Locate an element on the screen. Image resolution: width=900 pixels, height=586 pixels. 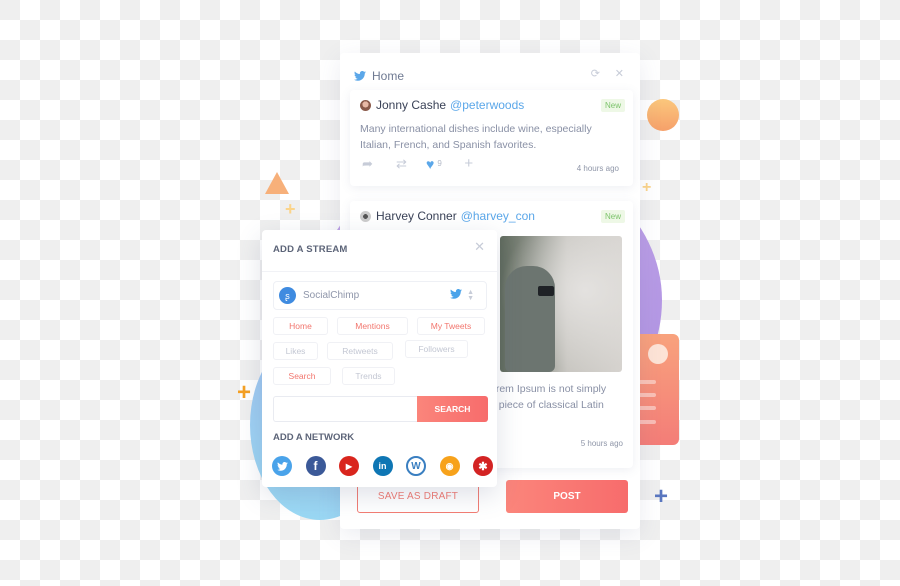
tweet-author: Jonny Cashe @peterwoods is located at coordinates (442, 105).